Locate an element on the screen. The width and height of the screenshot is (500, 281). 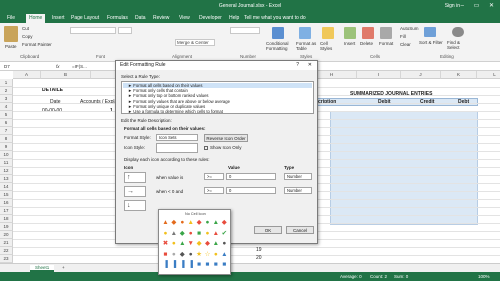
format-cells-button: Format is located at coordinates (386, 43).